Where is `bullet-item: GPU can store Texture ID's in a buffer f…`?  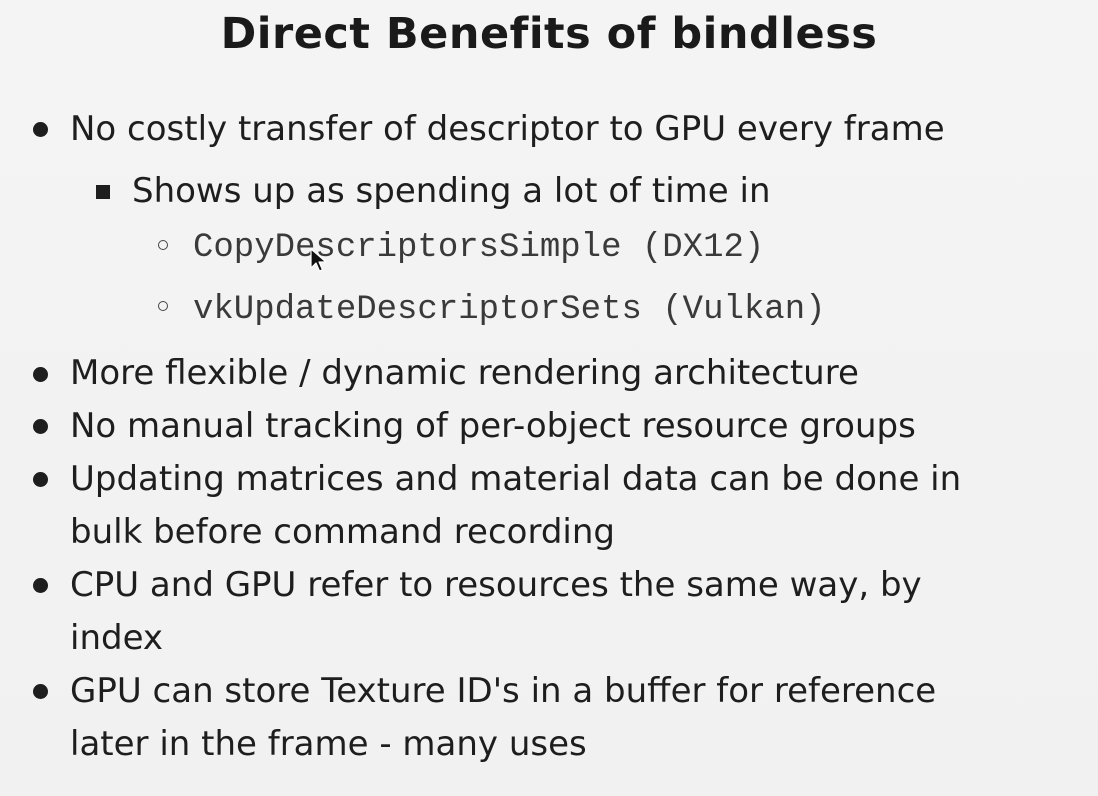
bullet-item: GPU can store Texture ID's in a buffer f… is located at coordinates (503, 691).